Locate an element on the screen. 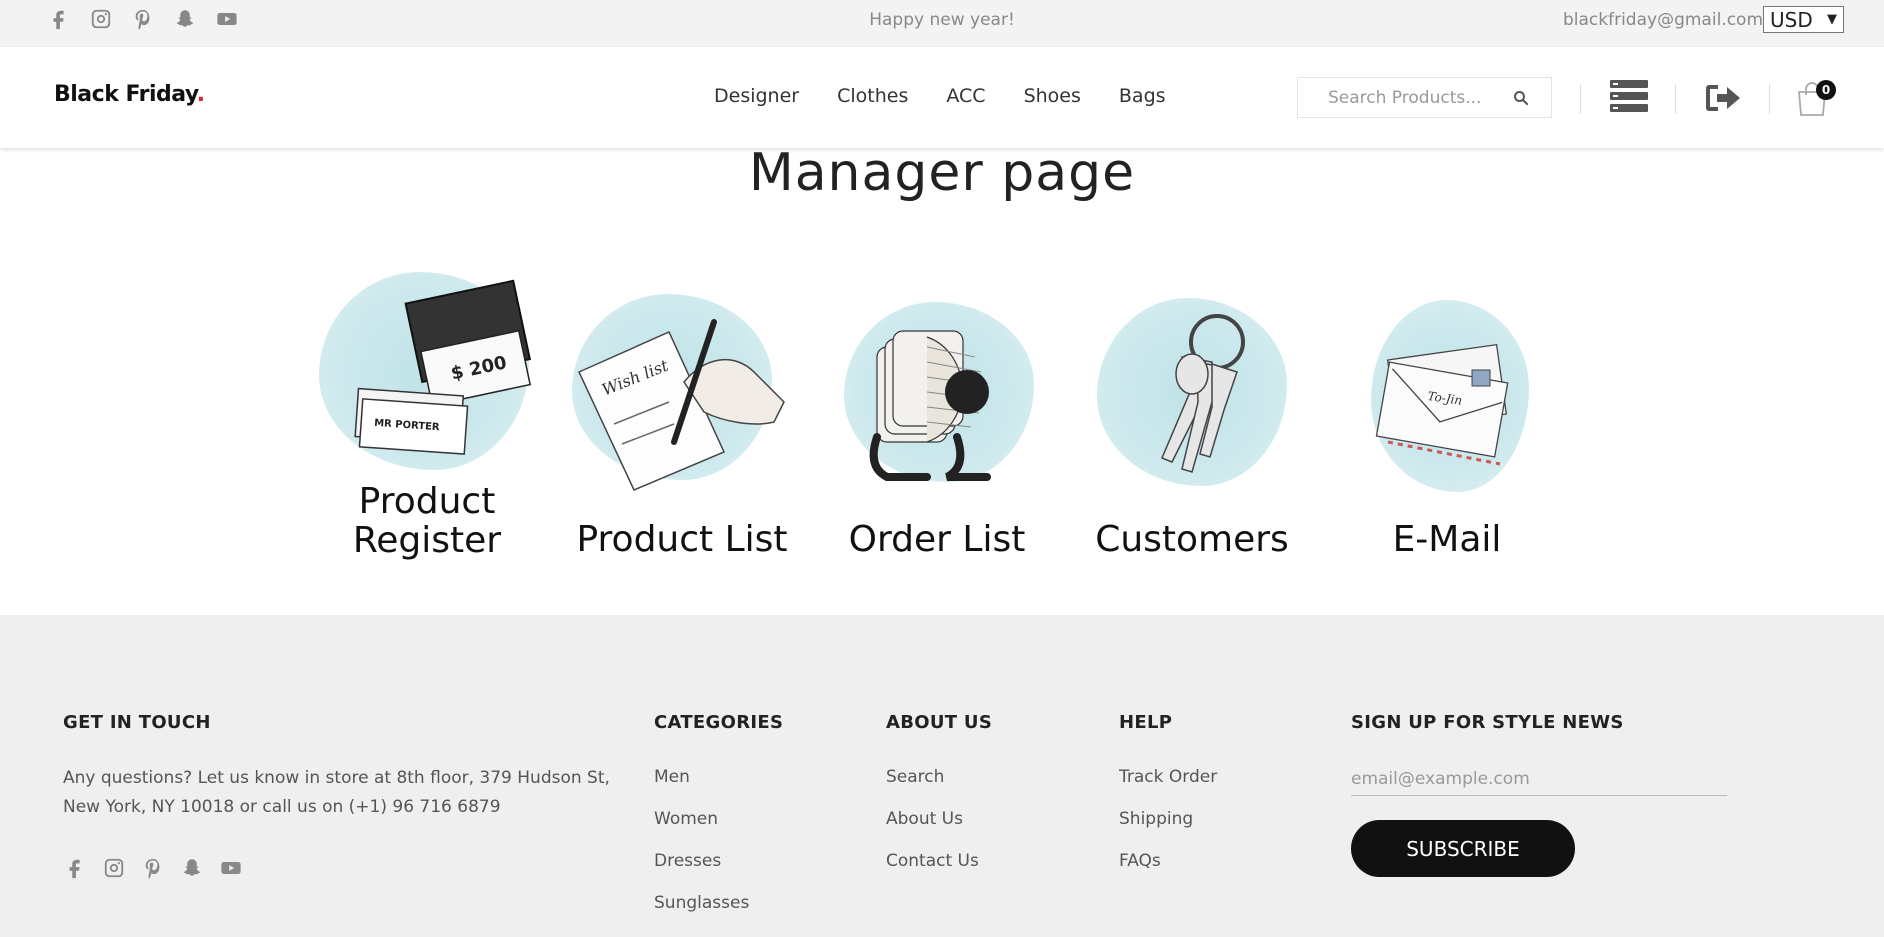  wish-list-icon: Wish list is located at coordinates (681, 405).